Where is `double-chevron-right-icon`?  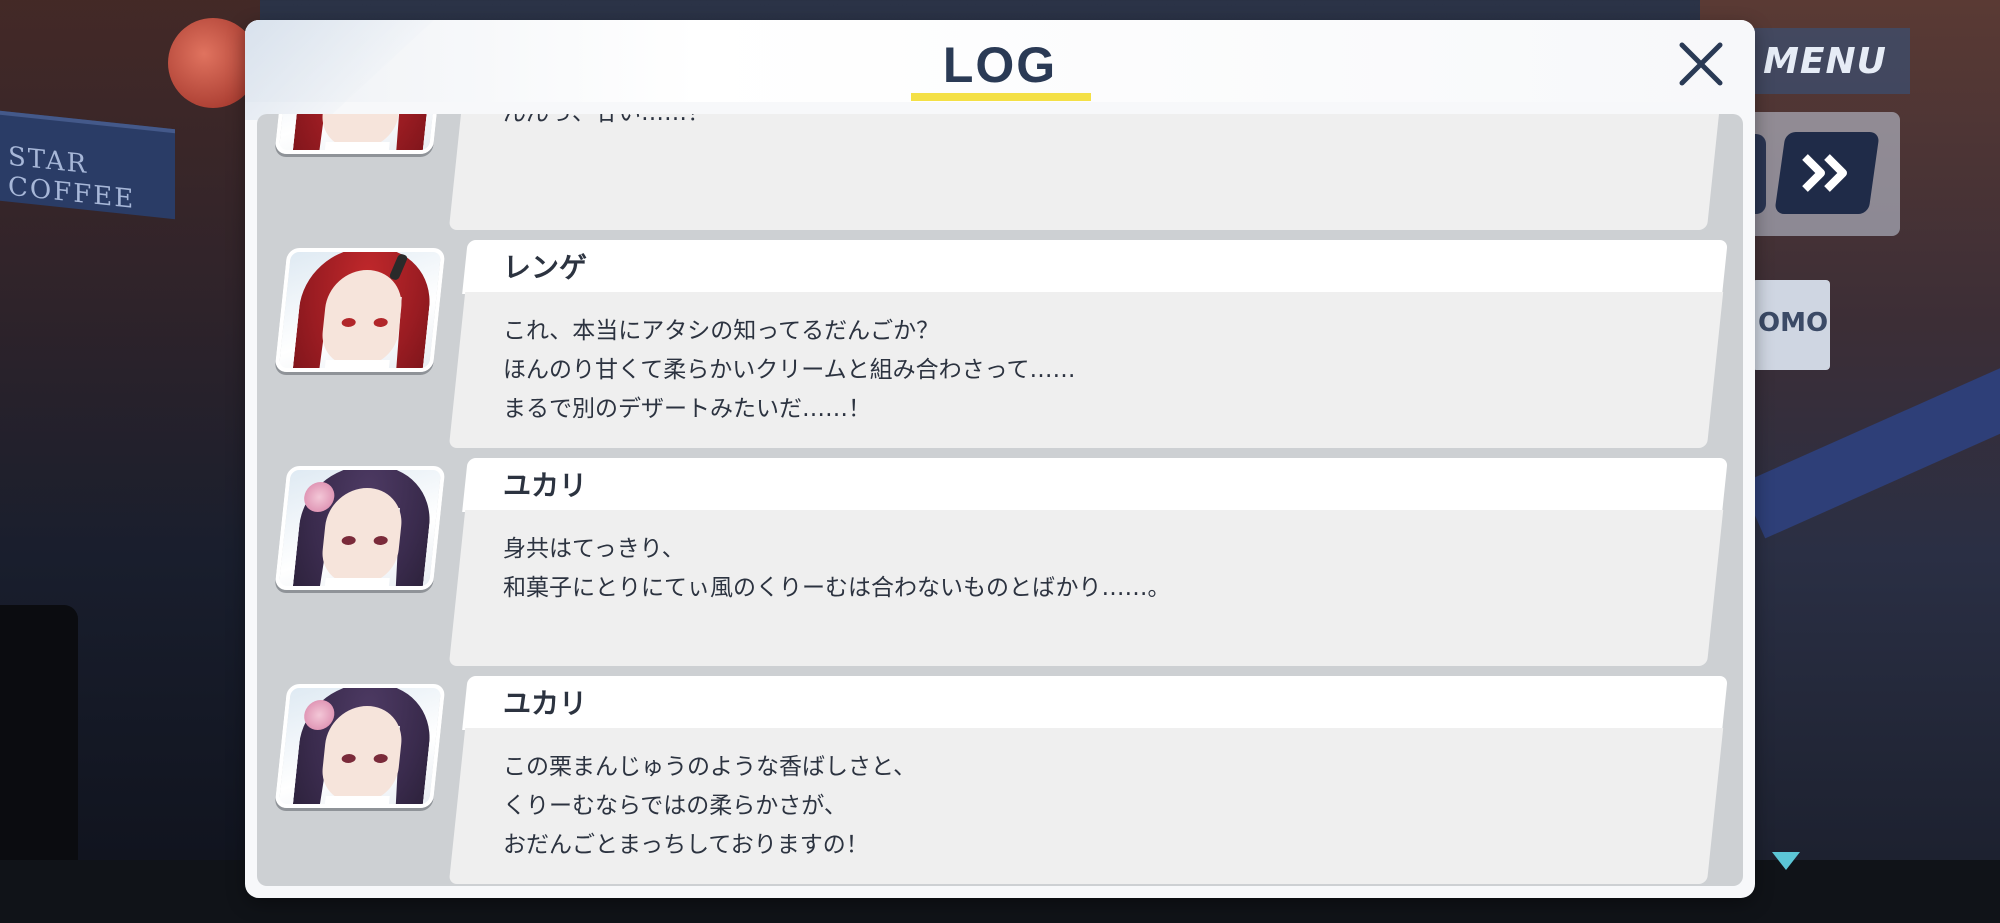 double-chevron-right-icon is located at coordinates (1824, 173).